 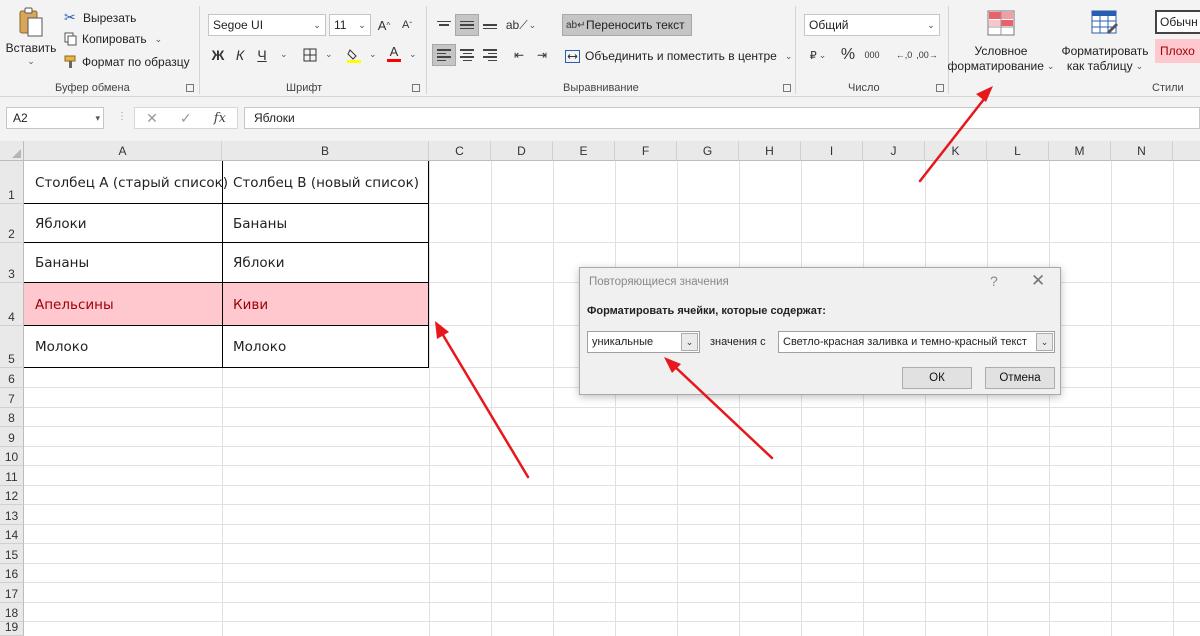 What do you see at coordinates (542, 55) in the screenshot?
I see `increase-indent-icon: ⇥` at bounding box center [542, 55].